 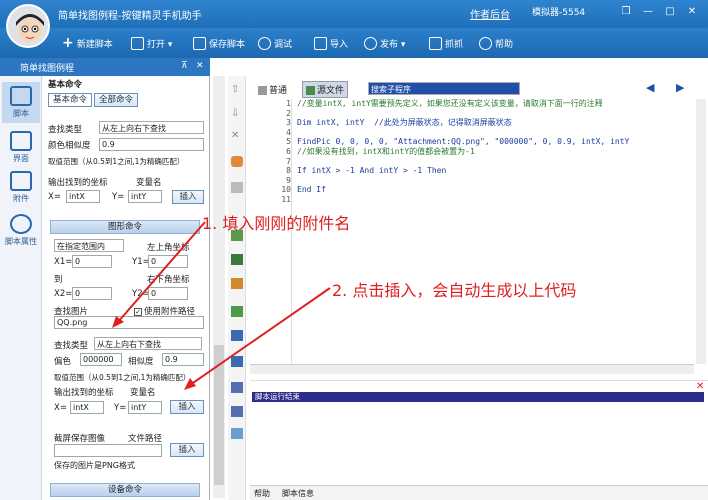 What do you see at coordinates (221, 305) in the screenshot?
I see `annotation-arrows` at bounding box center [221, 305].